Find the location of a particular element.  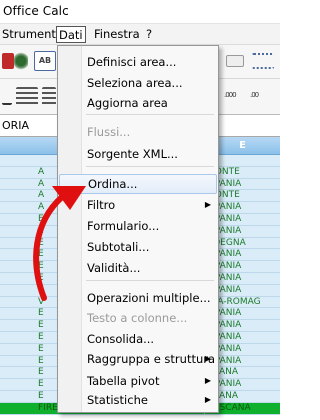

underline-icon is located at coordinates (7, 97).